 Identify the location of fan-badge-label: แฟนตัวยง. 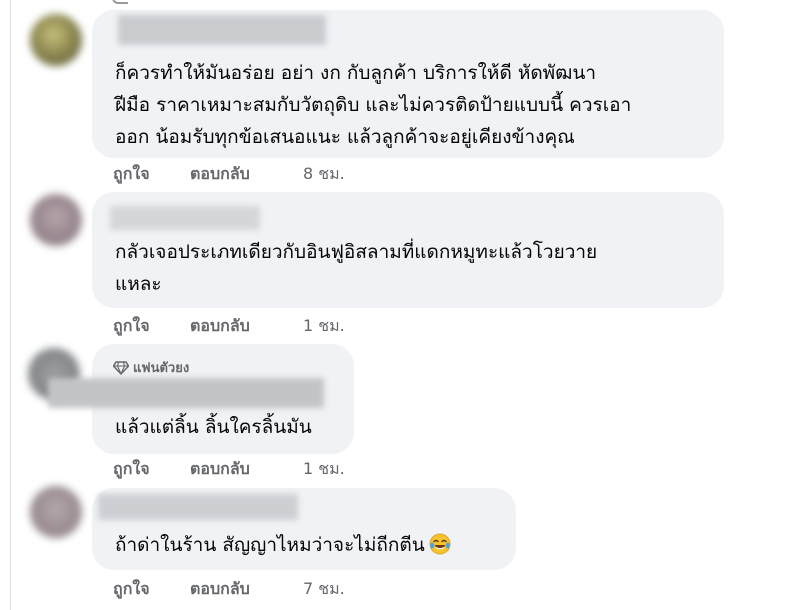
(161, 368).